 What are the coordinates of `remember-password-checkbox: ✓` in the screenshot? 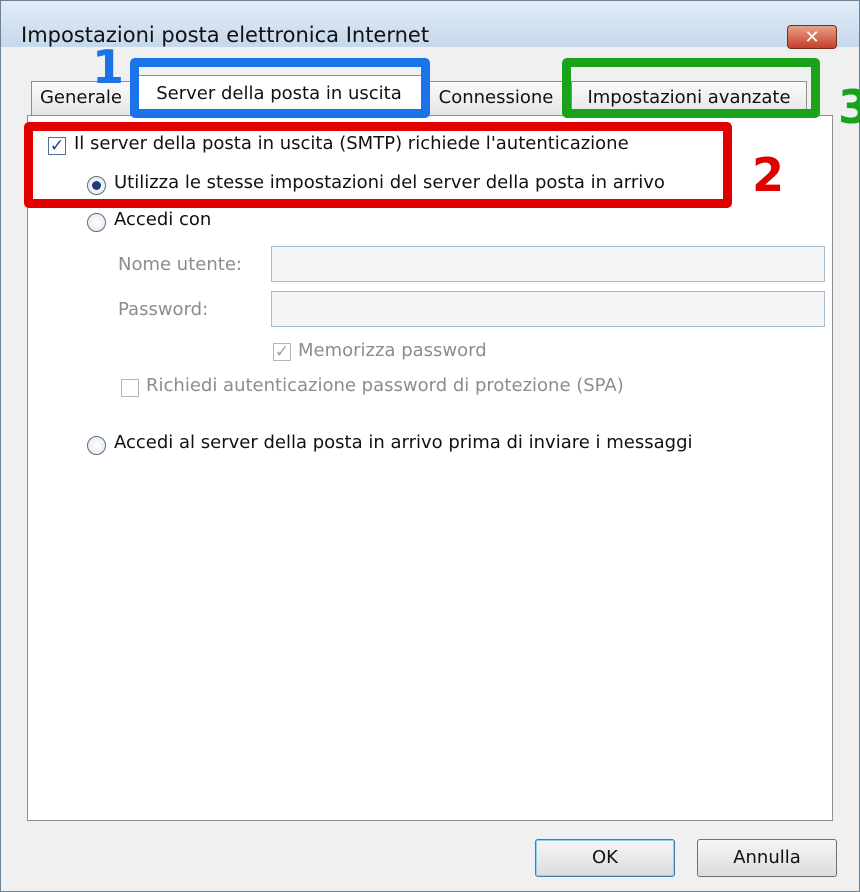 It's located at (282, 352).